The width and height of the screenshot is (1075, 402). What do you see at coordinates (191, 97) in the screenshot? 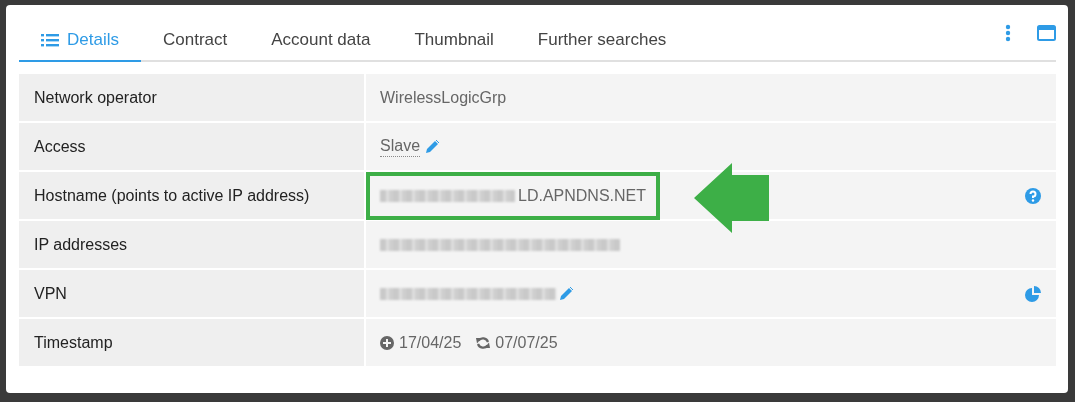
I see `table-cell: Network operator` at bounding box center [191, 97].